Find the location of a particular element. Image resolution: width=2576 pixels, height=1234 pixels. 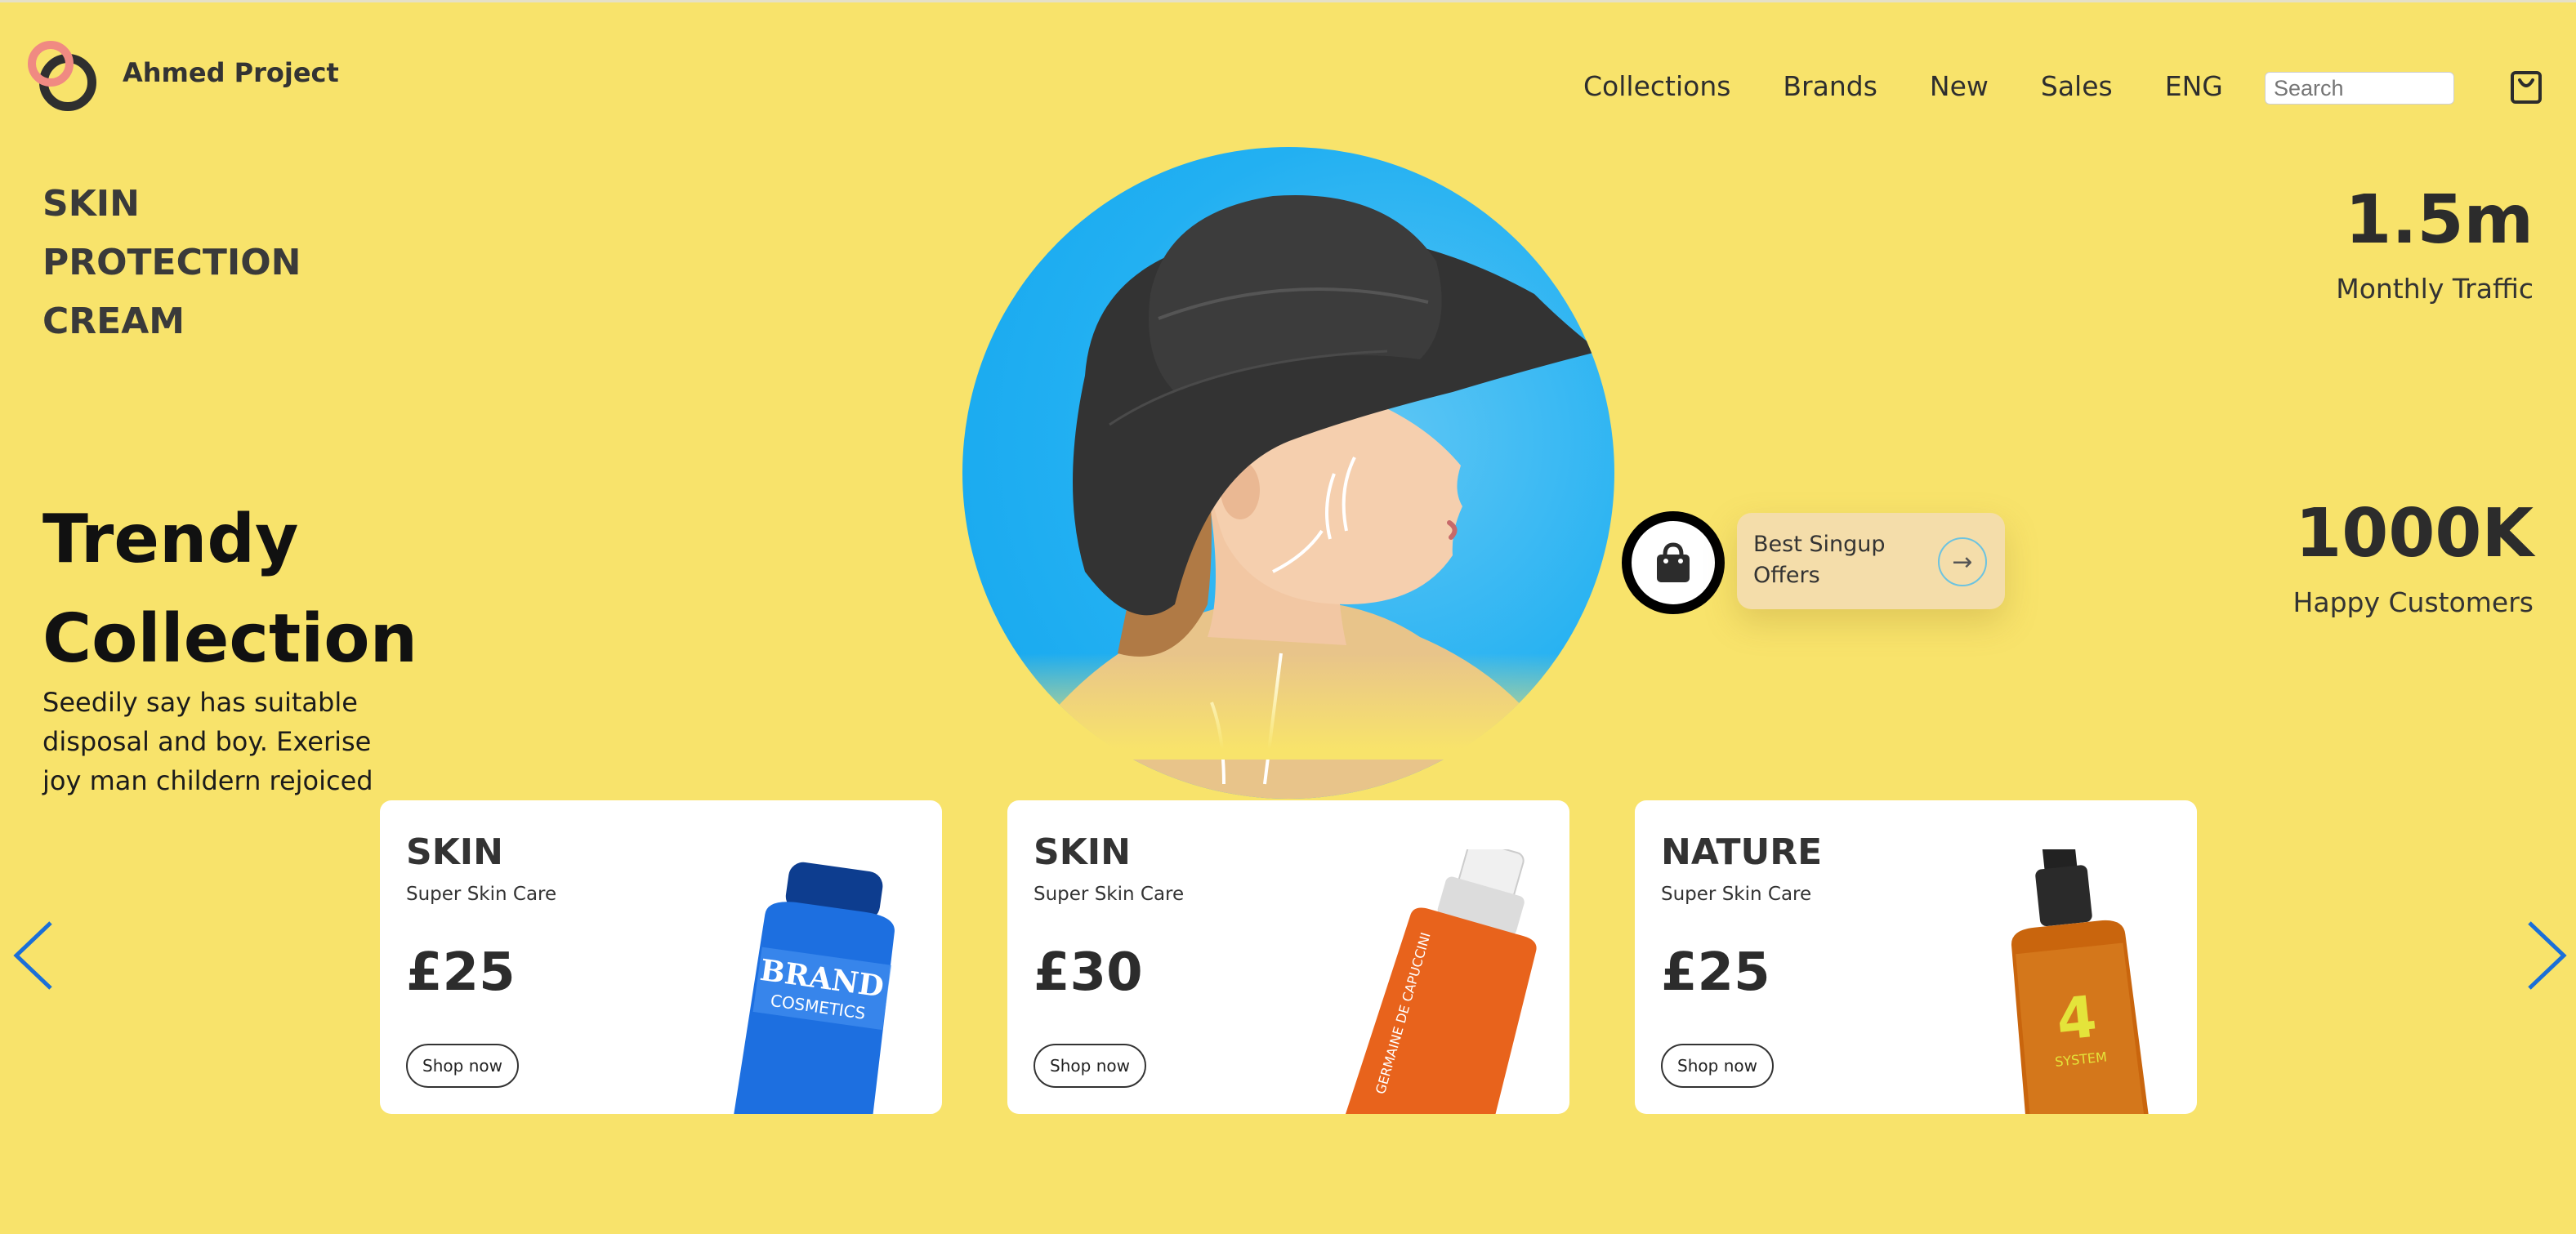

hero-title-line: Collection is located at coordinates (230, 639).